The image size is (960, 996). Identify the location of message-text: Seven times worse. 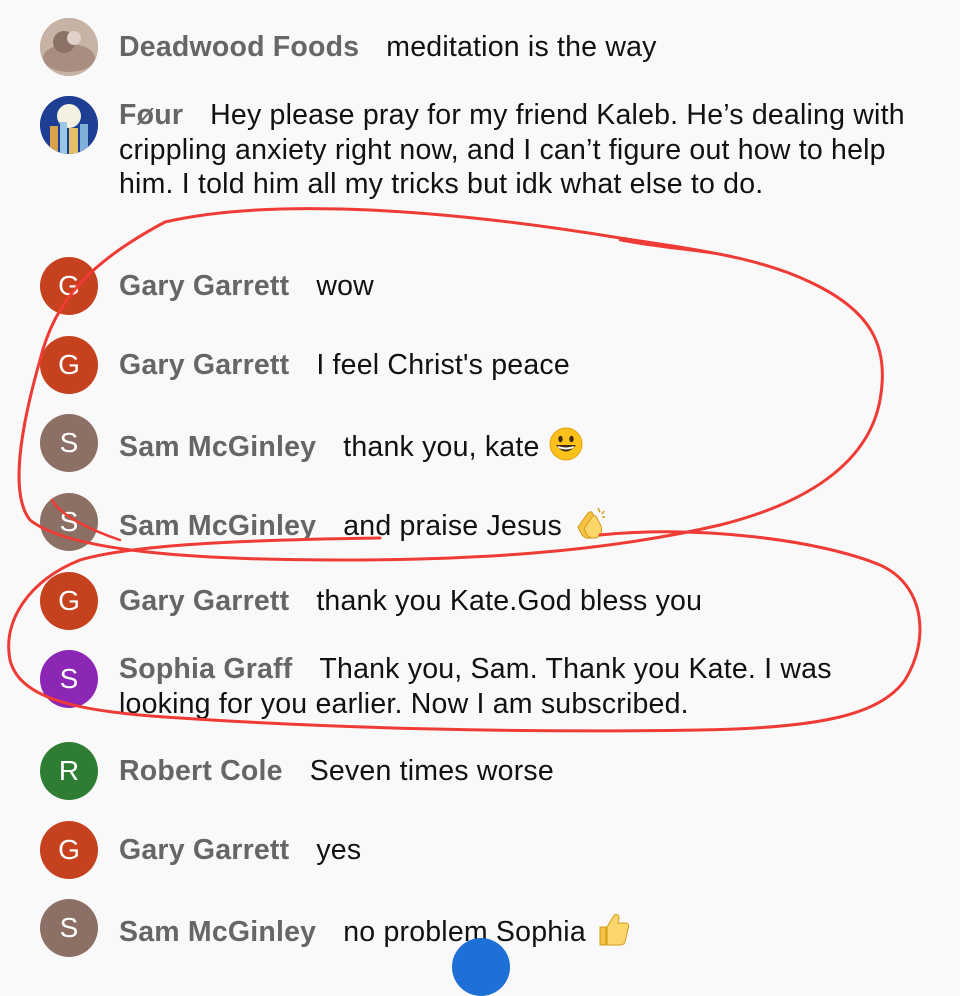
(431, 771).